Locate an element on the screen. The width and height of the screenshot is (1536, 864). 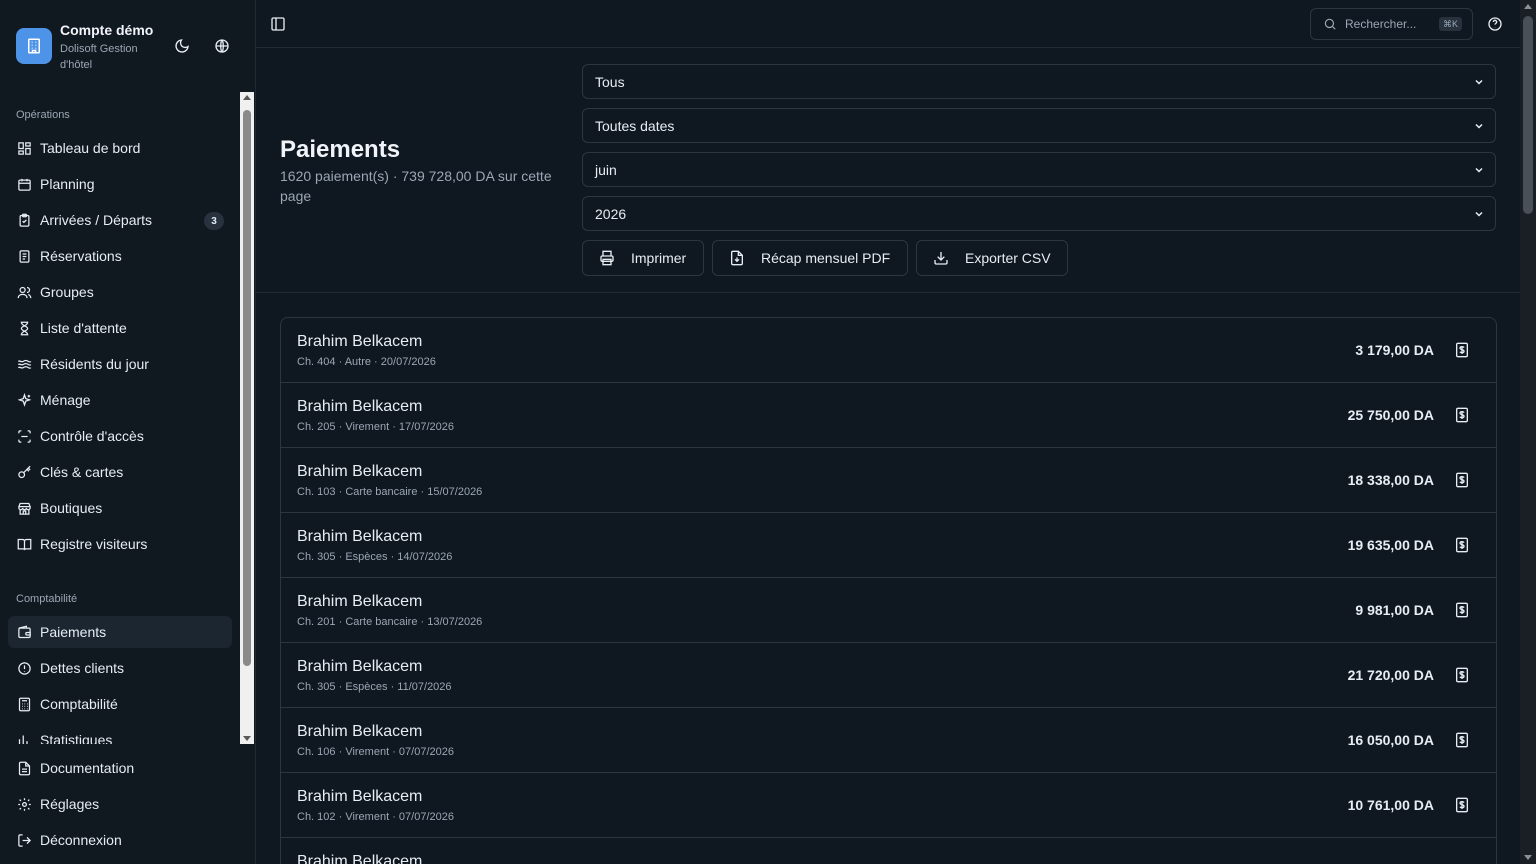
sidebar-item-debts: Dettes clients is located at coordinates (120, 668).